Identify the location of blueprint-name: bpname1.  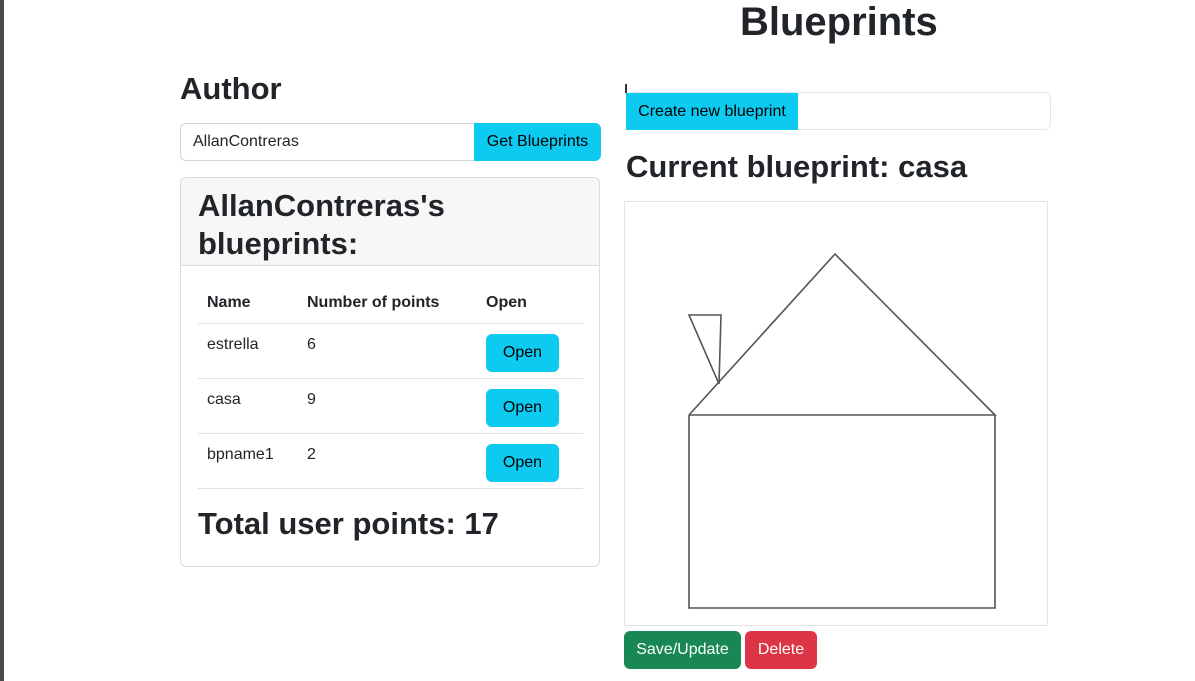
(248, 461).